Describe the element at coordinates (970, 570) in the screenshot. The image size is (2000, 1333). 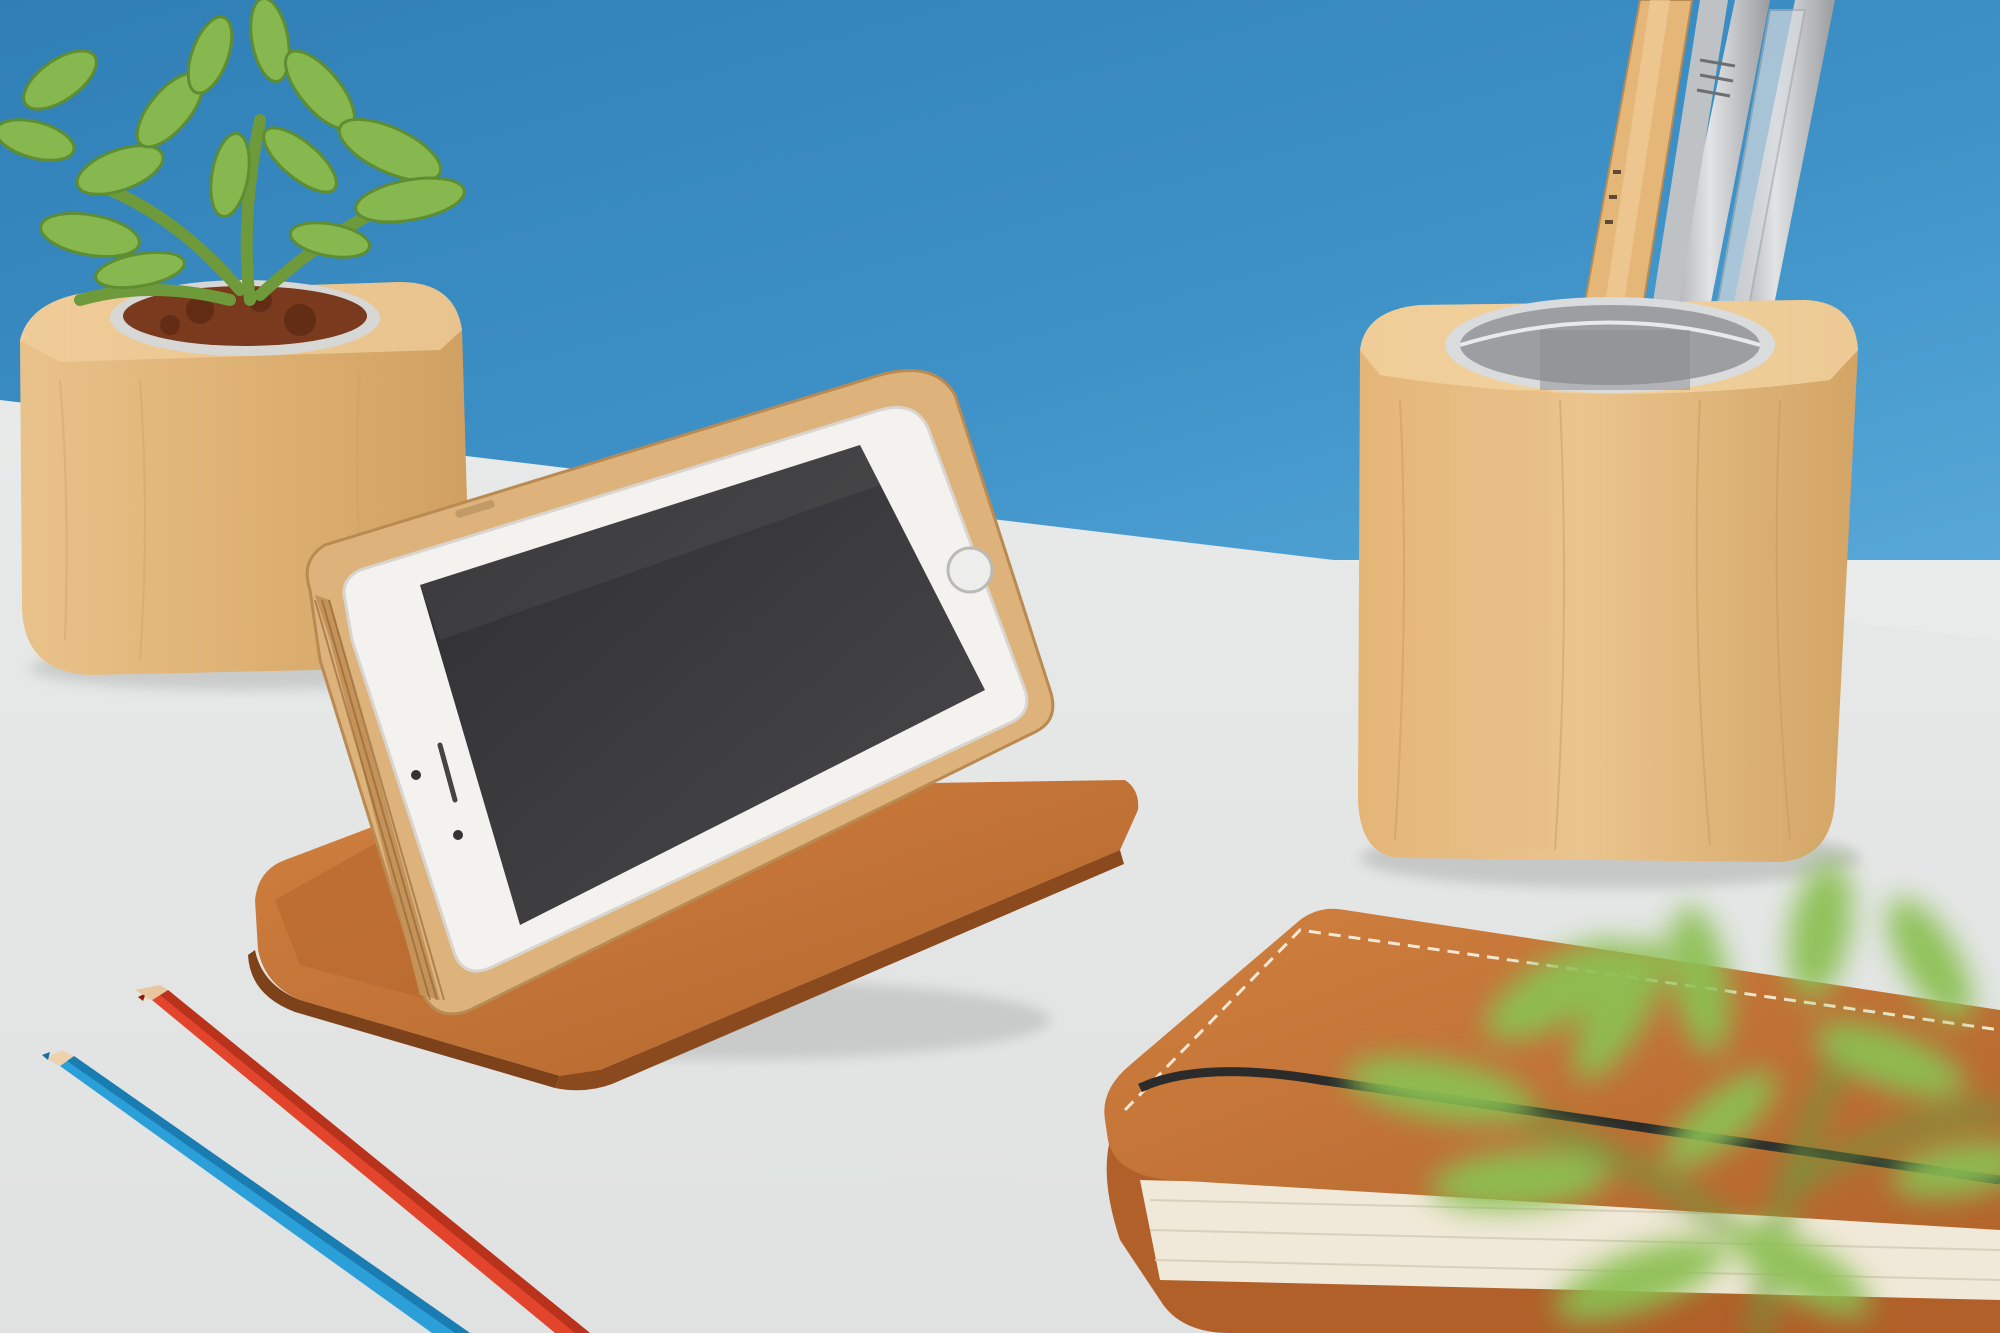
I see `home-button` at that location.